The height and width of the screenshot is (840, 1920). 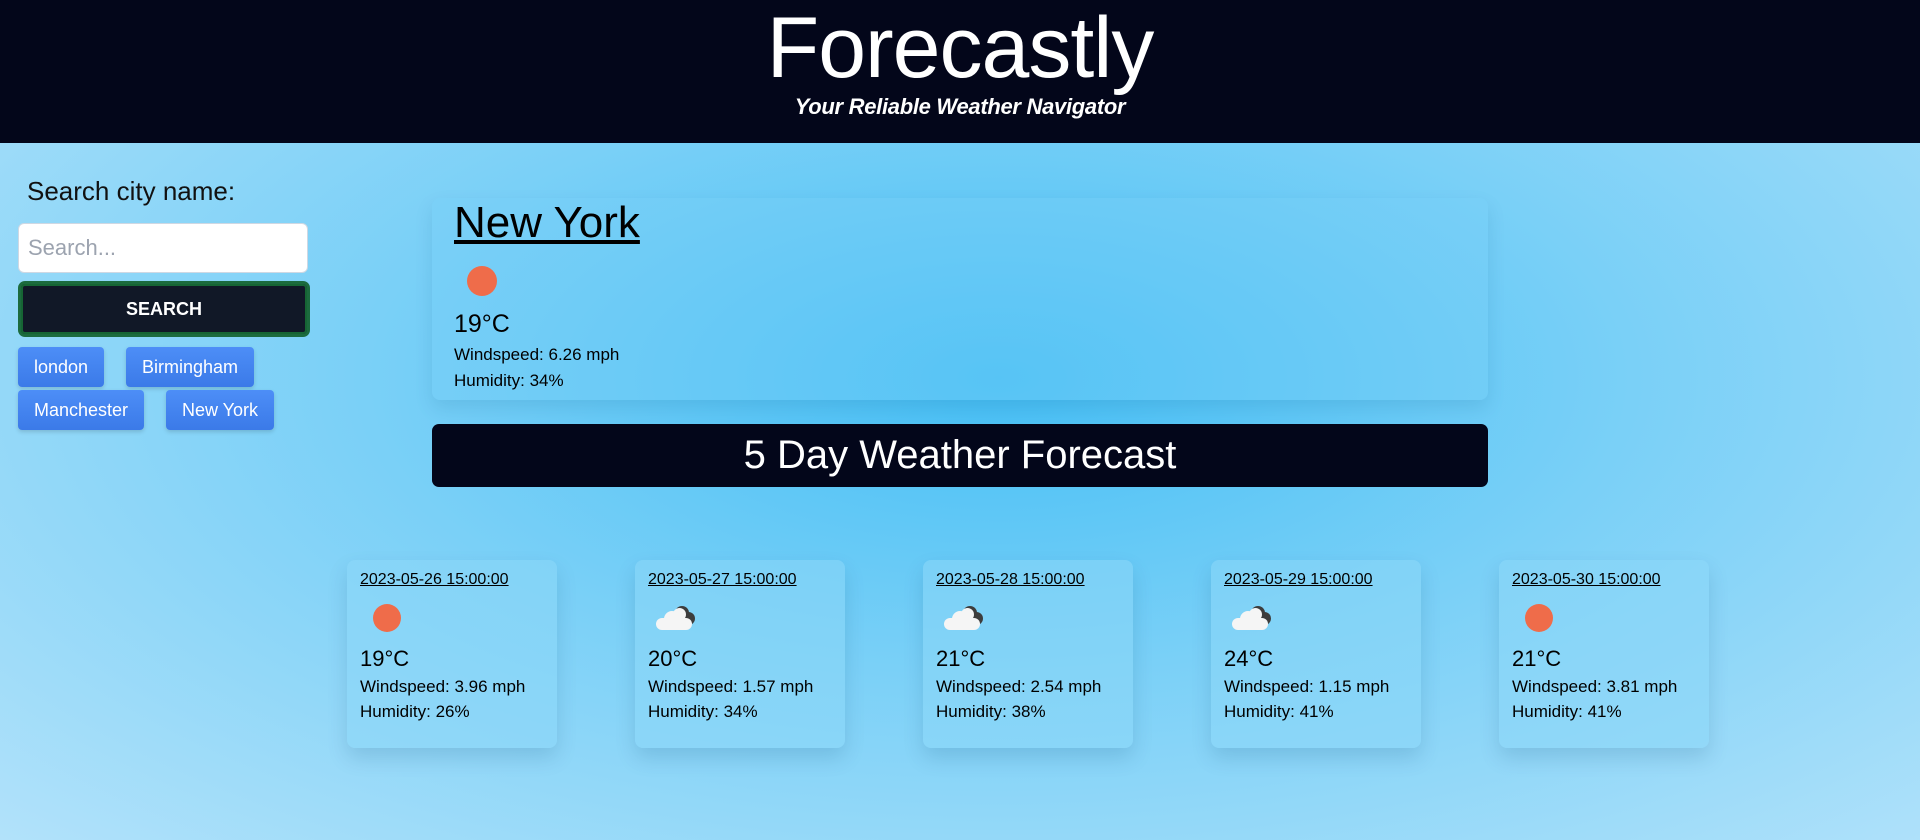 I want to click on forecast-date: 2023-05-30 15:00:00, so click(x=1586, y=579).